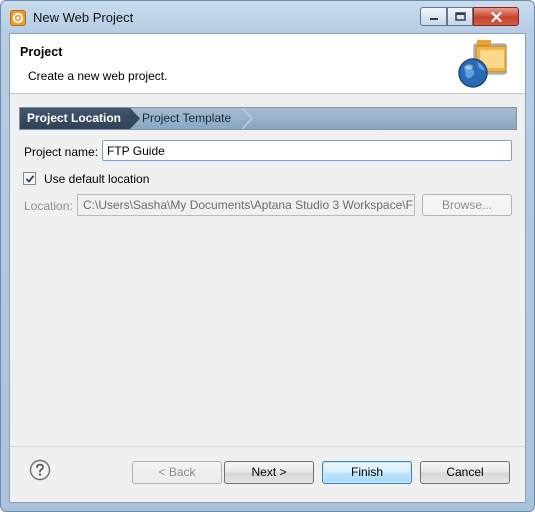 This screenshot has width=535, height=512. What do you see at coordinates (40, 470) in the screenshot?
I see `help-icon` at bounding box center [40, 470].